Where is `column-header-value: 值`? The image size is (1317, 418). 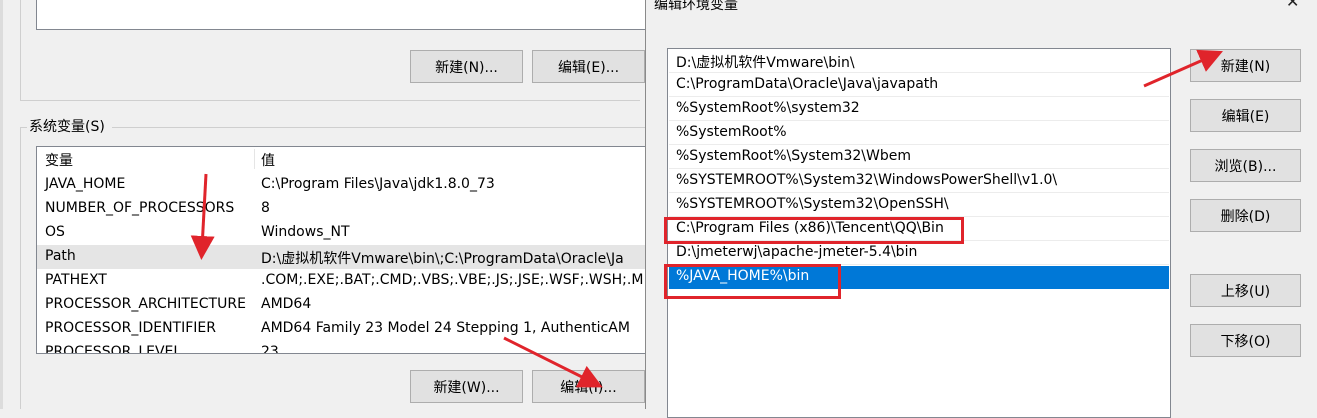 column-header-value: 值 is located at coordinates (268, 160).